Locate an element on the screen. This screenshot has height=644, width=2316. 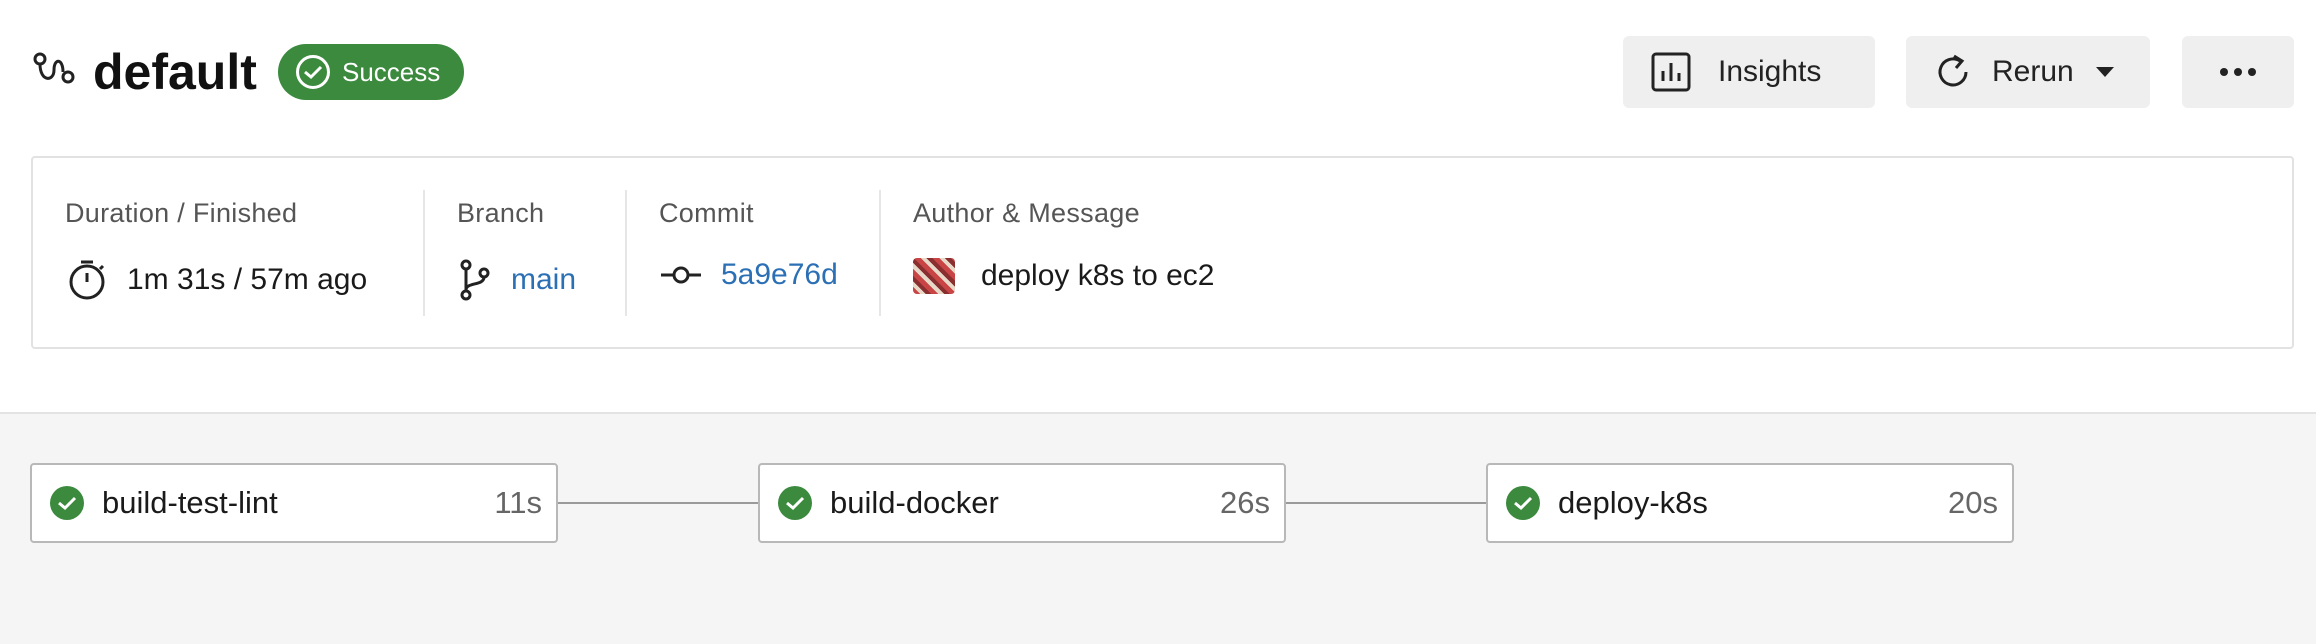
stopwatch-icon is located at coordinates (87, 280).